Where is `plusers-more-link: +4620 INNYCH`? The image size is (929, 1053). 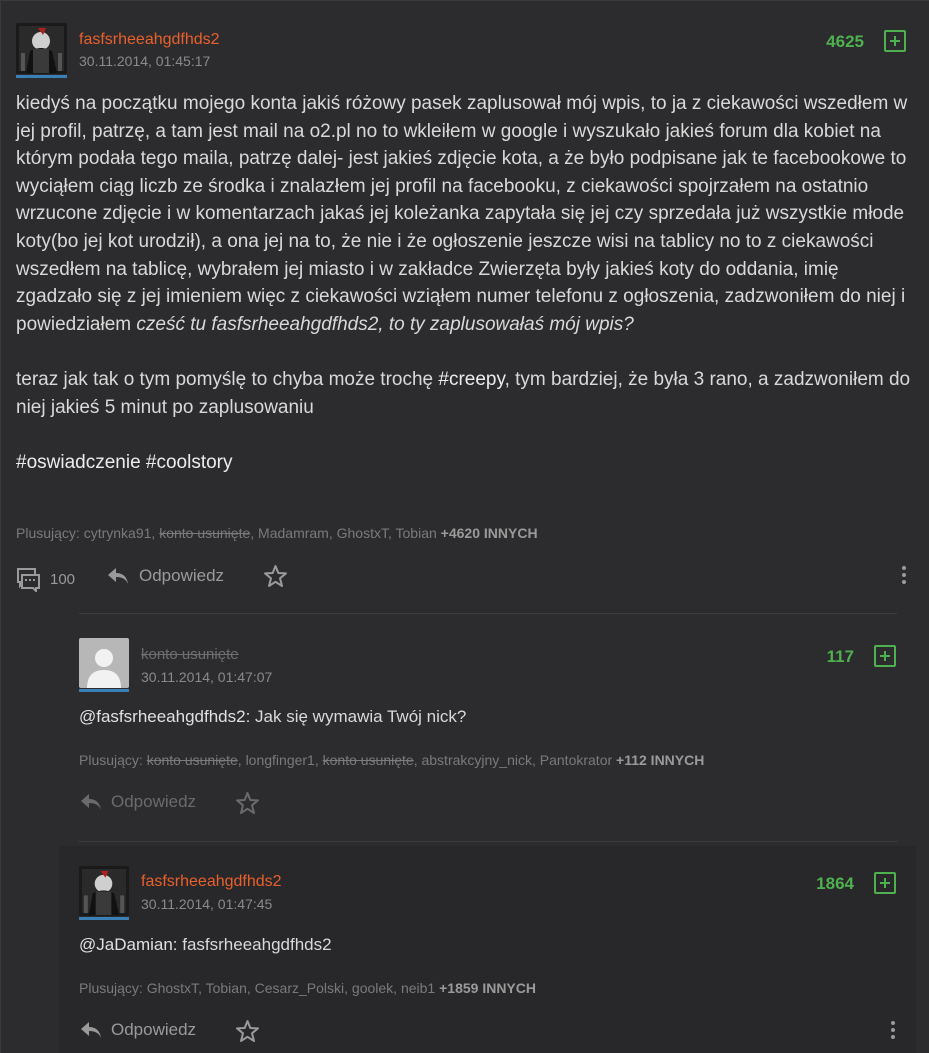
plusers-more-link: +4620 INNYCH is located at coordinates (489, 533).